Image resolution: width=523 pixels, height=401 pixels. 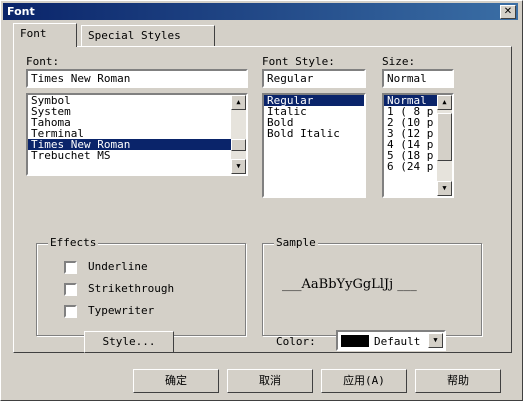 What do you see at coordinates (364, 381) in the screenshot?
I see `apply-button: 应用(A)` at bounding box center [364, 381].